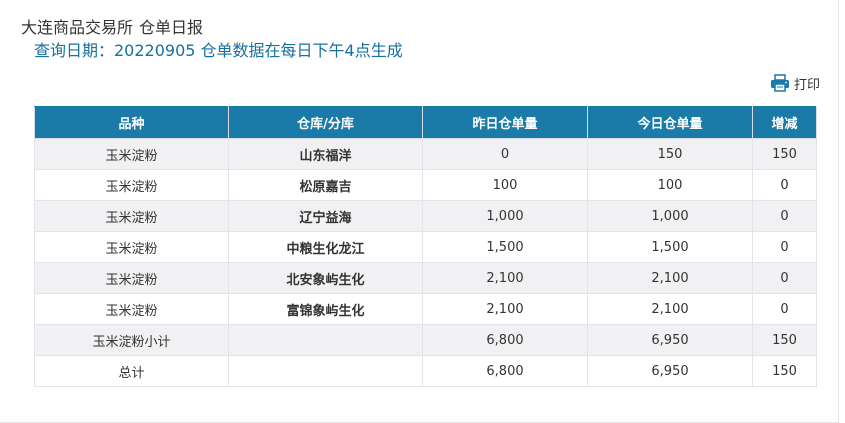 This screenshot has height=423, width=845. I want to click on print-button: 打印, so click(795, 83).